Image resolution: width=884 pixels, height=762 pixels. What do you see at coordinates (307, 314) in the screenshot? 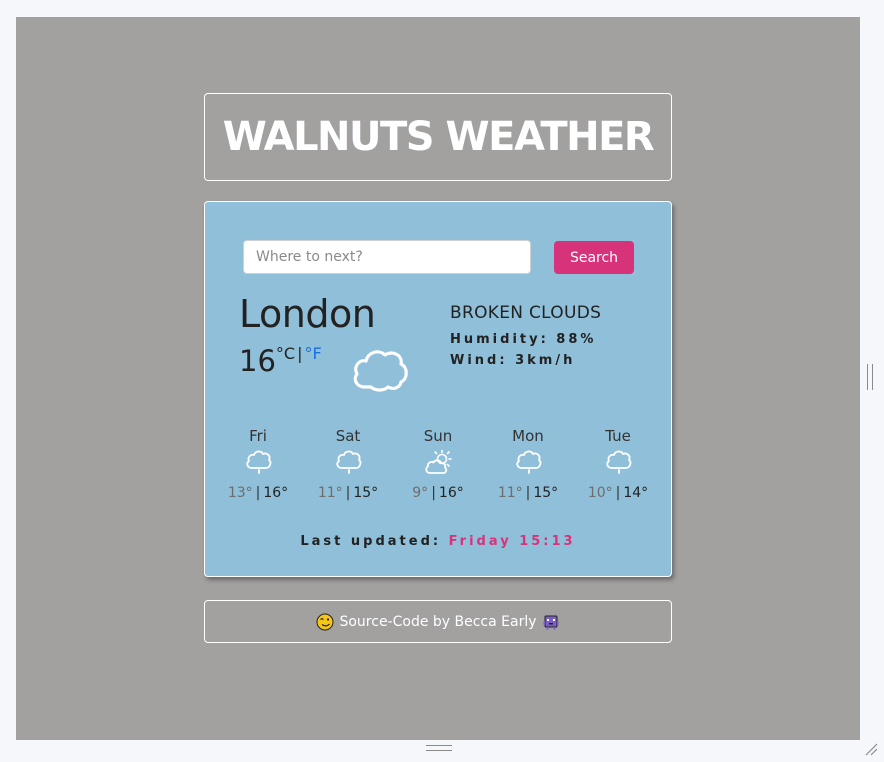
I see `city-name: London` at bounding box center [307, 314].